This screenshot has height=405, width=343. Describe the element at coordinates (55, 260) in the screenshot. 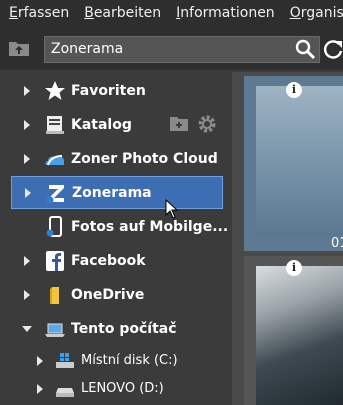

I see `facebook-icon` at that location.